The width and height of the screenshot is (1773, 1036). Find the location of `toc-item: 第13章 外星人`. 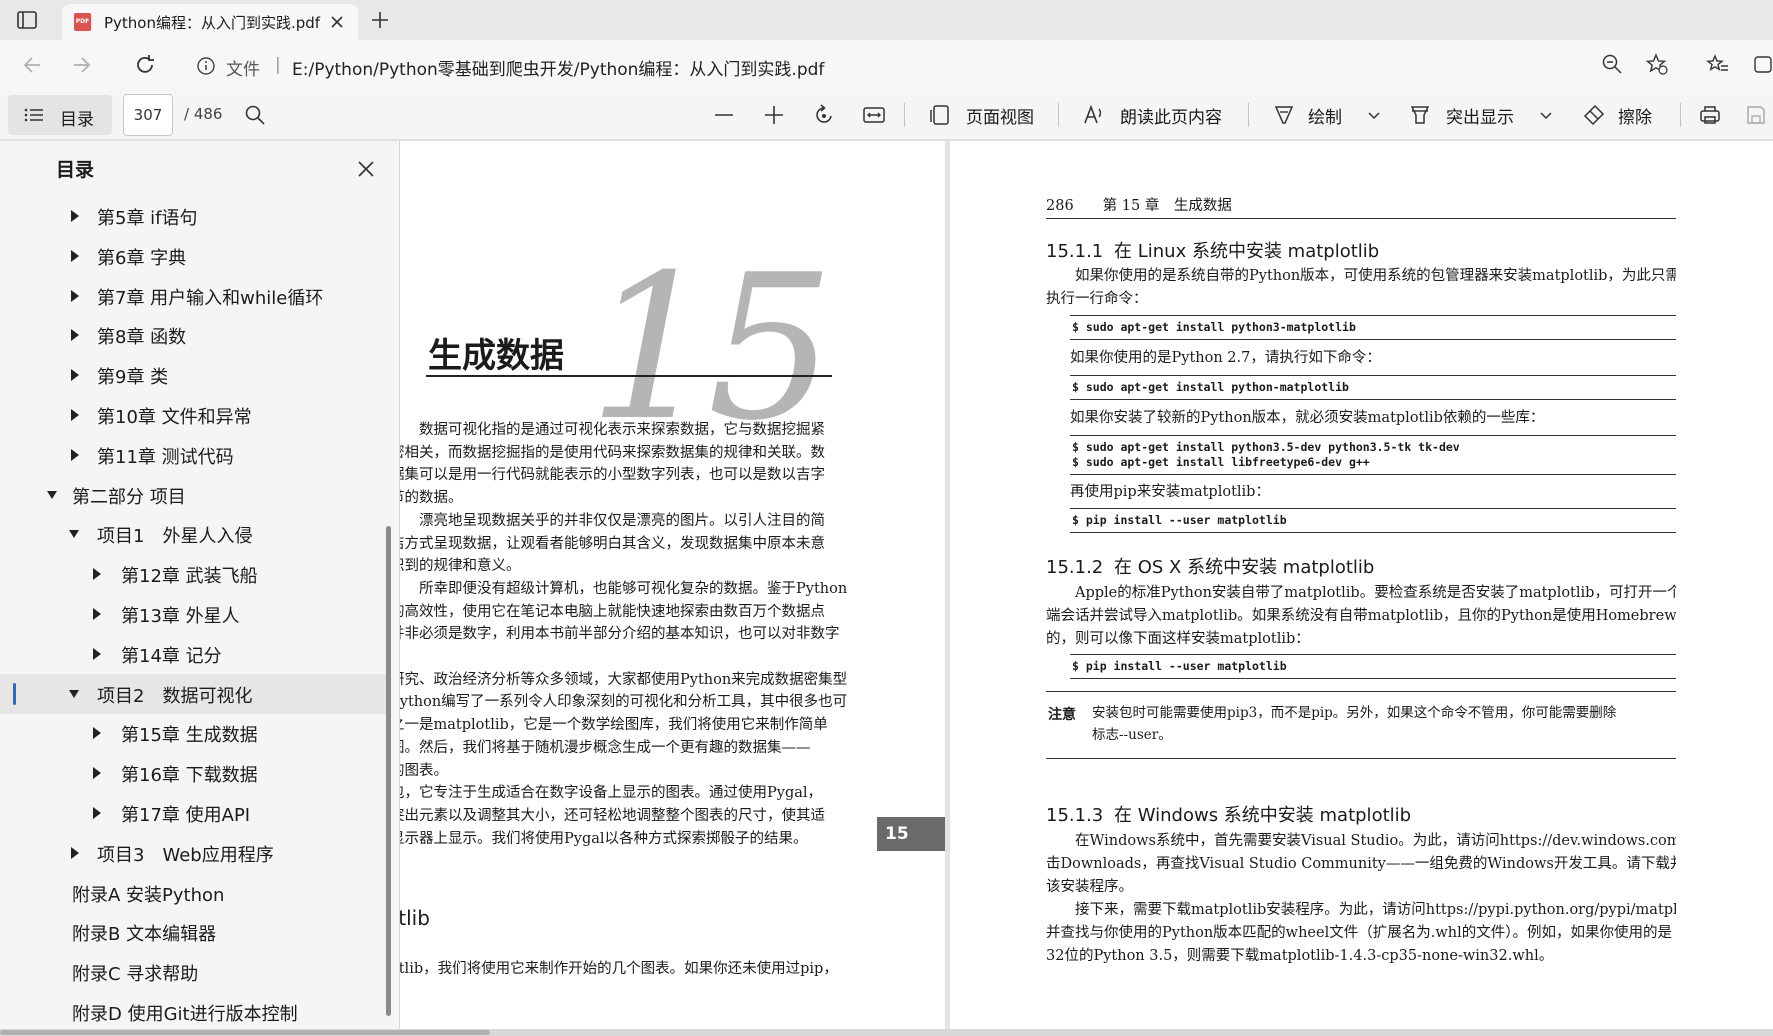

toc-item: 第13章 外星人 is located at coordinates (193, 614).